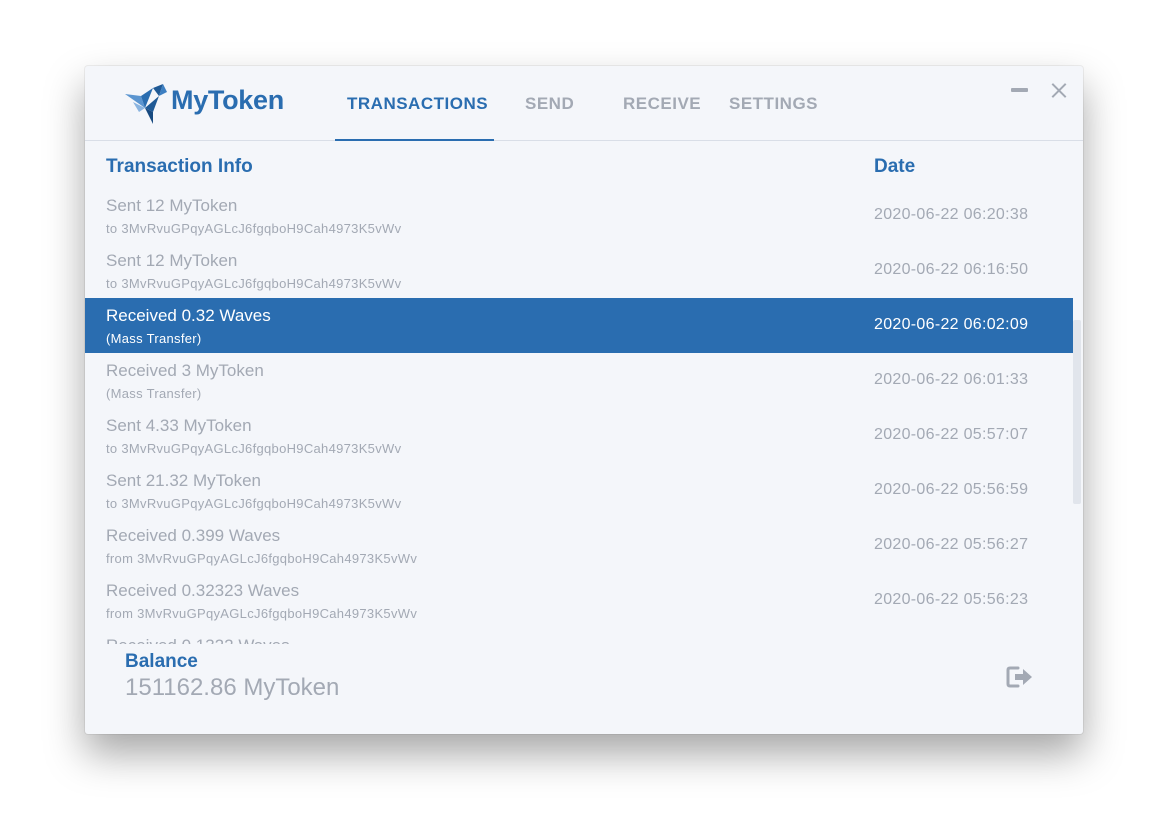  Describe the element at coordinates (146, 104) in the screenshot. I see `bird-logo-icon` at that location.